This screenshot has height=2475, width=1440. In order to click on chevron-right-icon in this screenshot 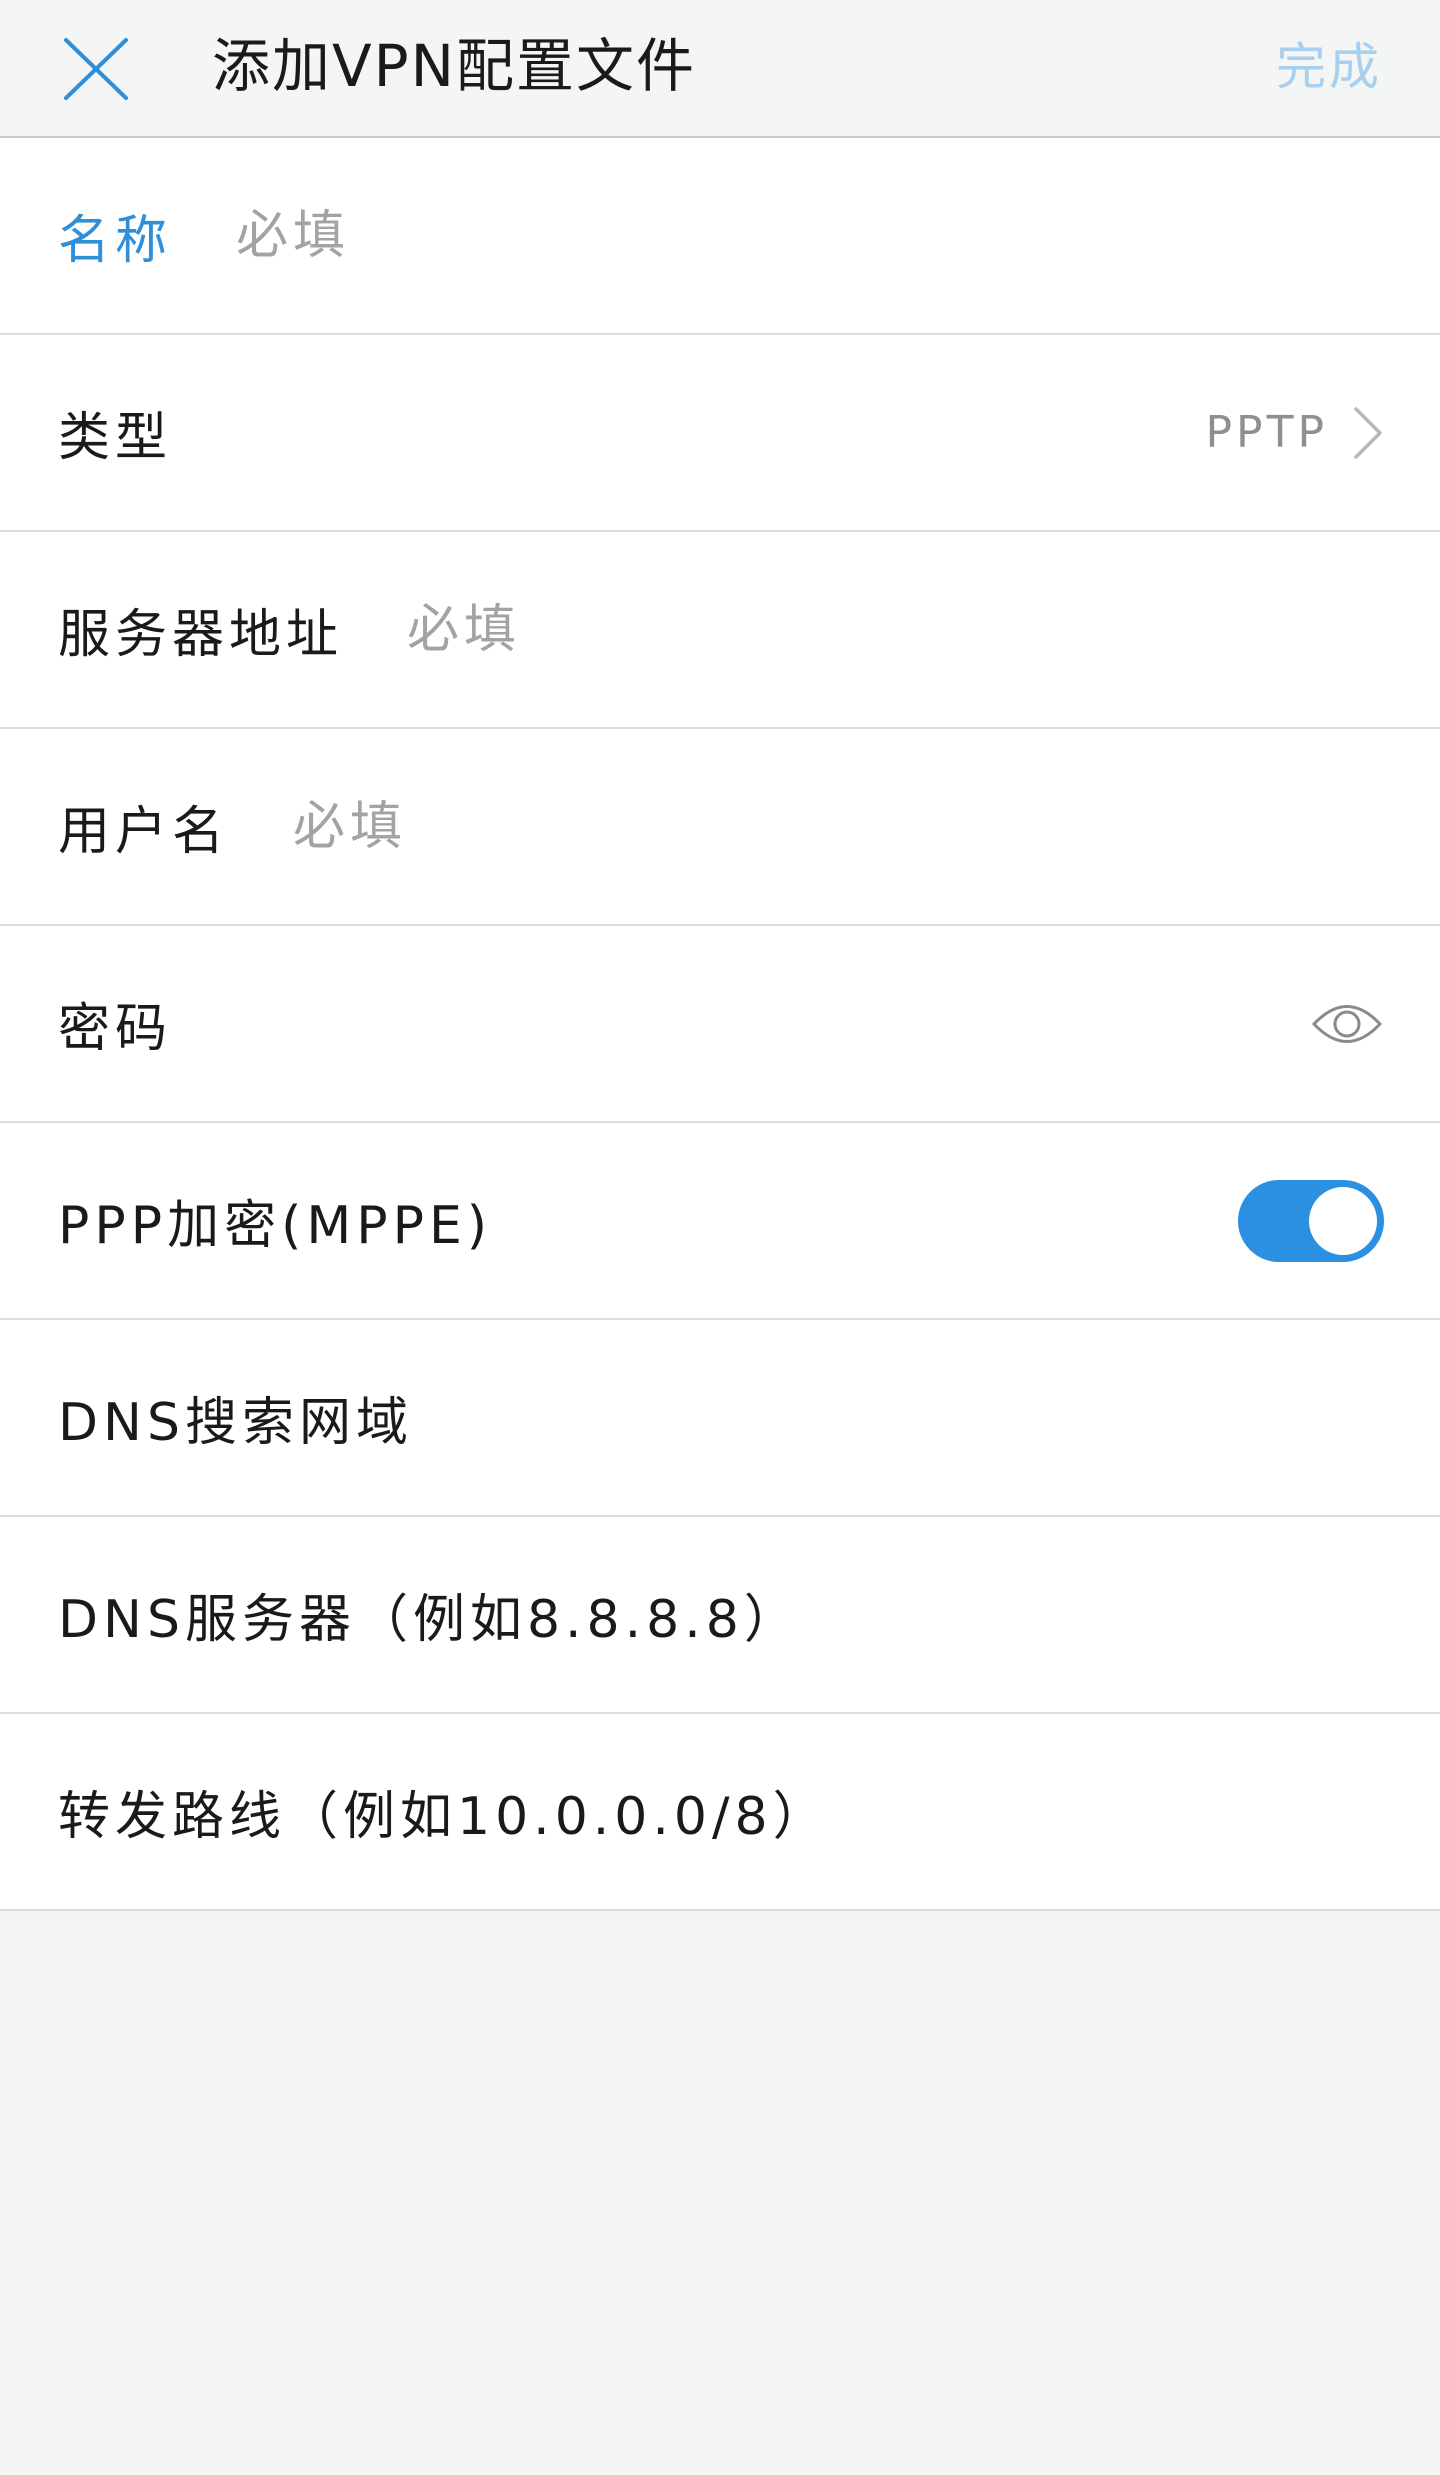, I will do `click(1368, 432)`.